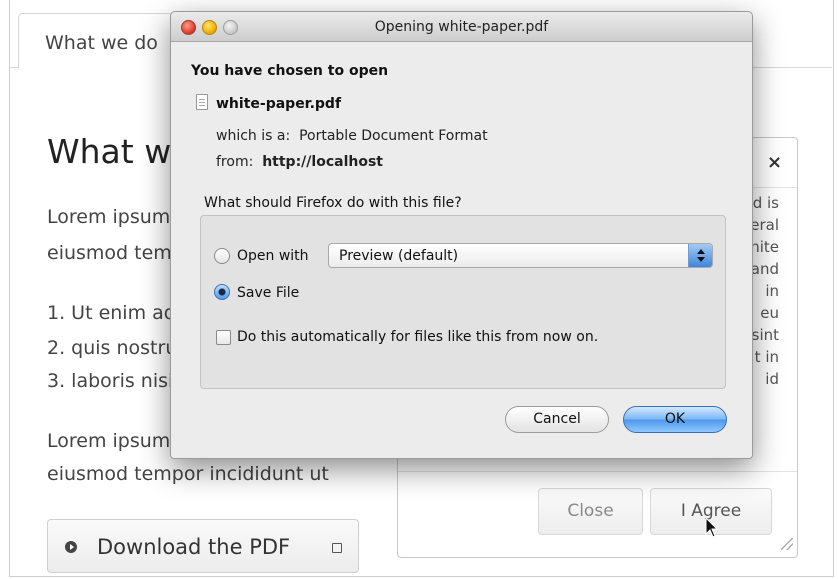 The image size is (838, 579). Describe the element at coordinates (333, 203) in the screenshot. I see `action-question: What should Firefox do with this file?` at that location.